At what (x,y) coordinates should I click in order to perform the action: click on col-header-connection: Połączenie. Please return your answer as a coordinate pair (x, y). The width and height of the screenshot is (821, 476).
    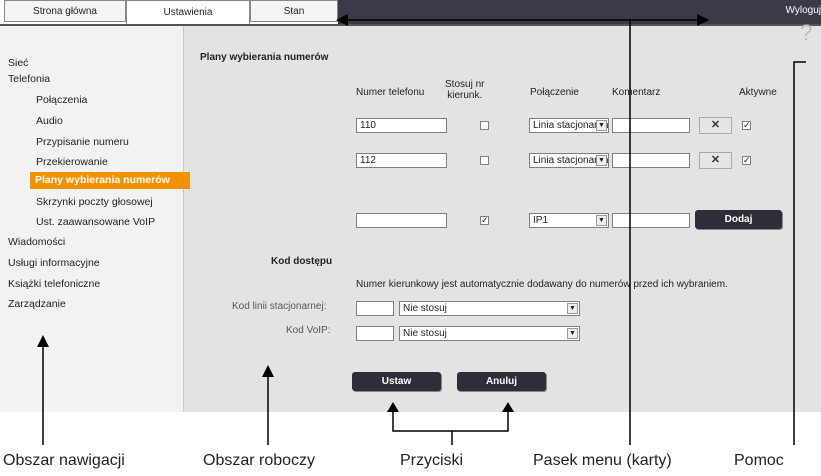
    Looking at the image, I should click on (554, 92).